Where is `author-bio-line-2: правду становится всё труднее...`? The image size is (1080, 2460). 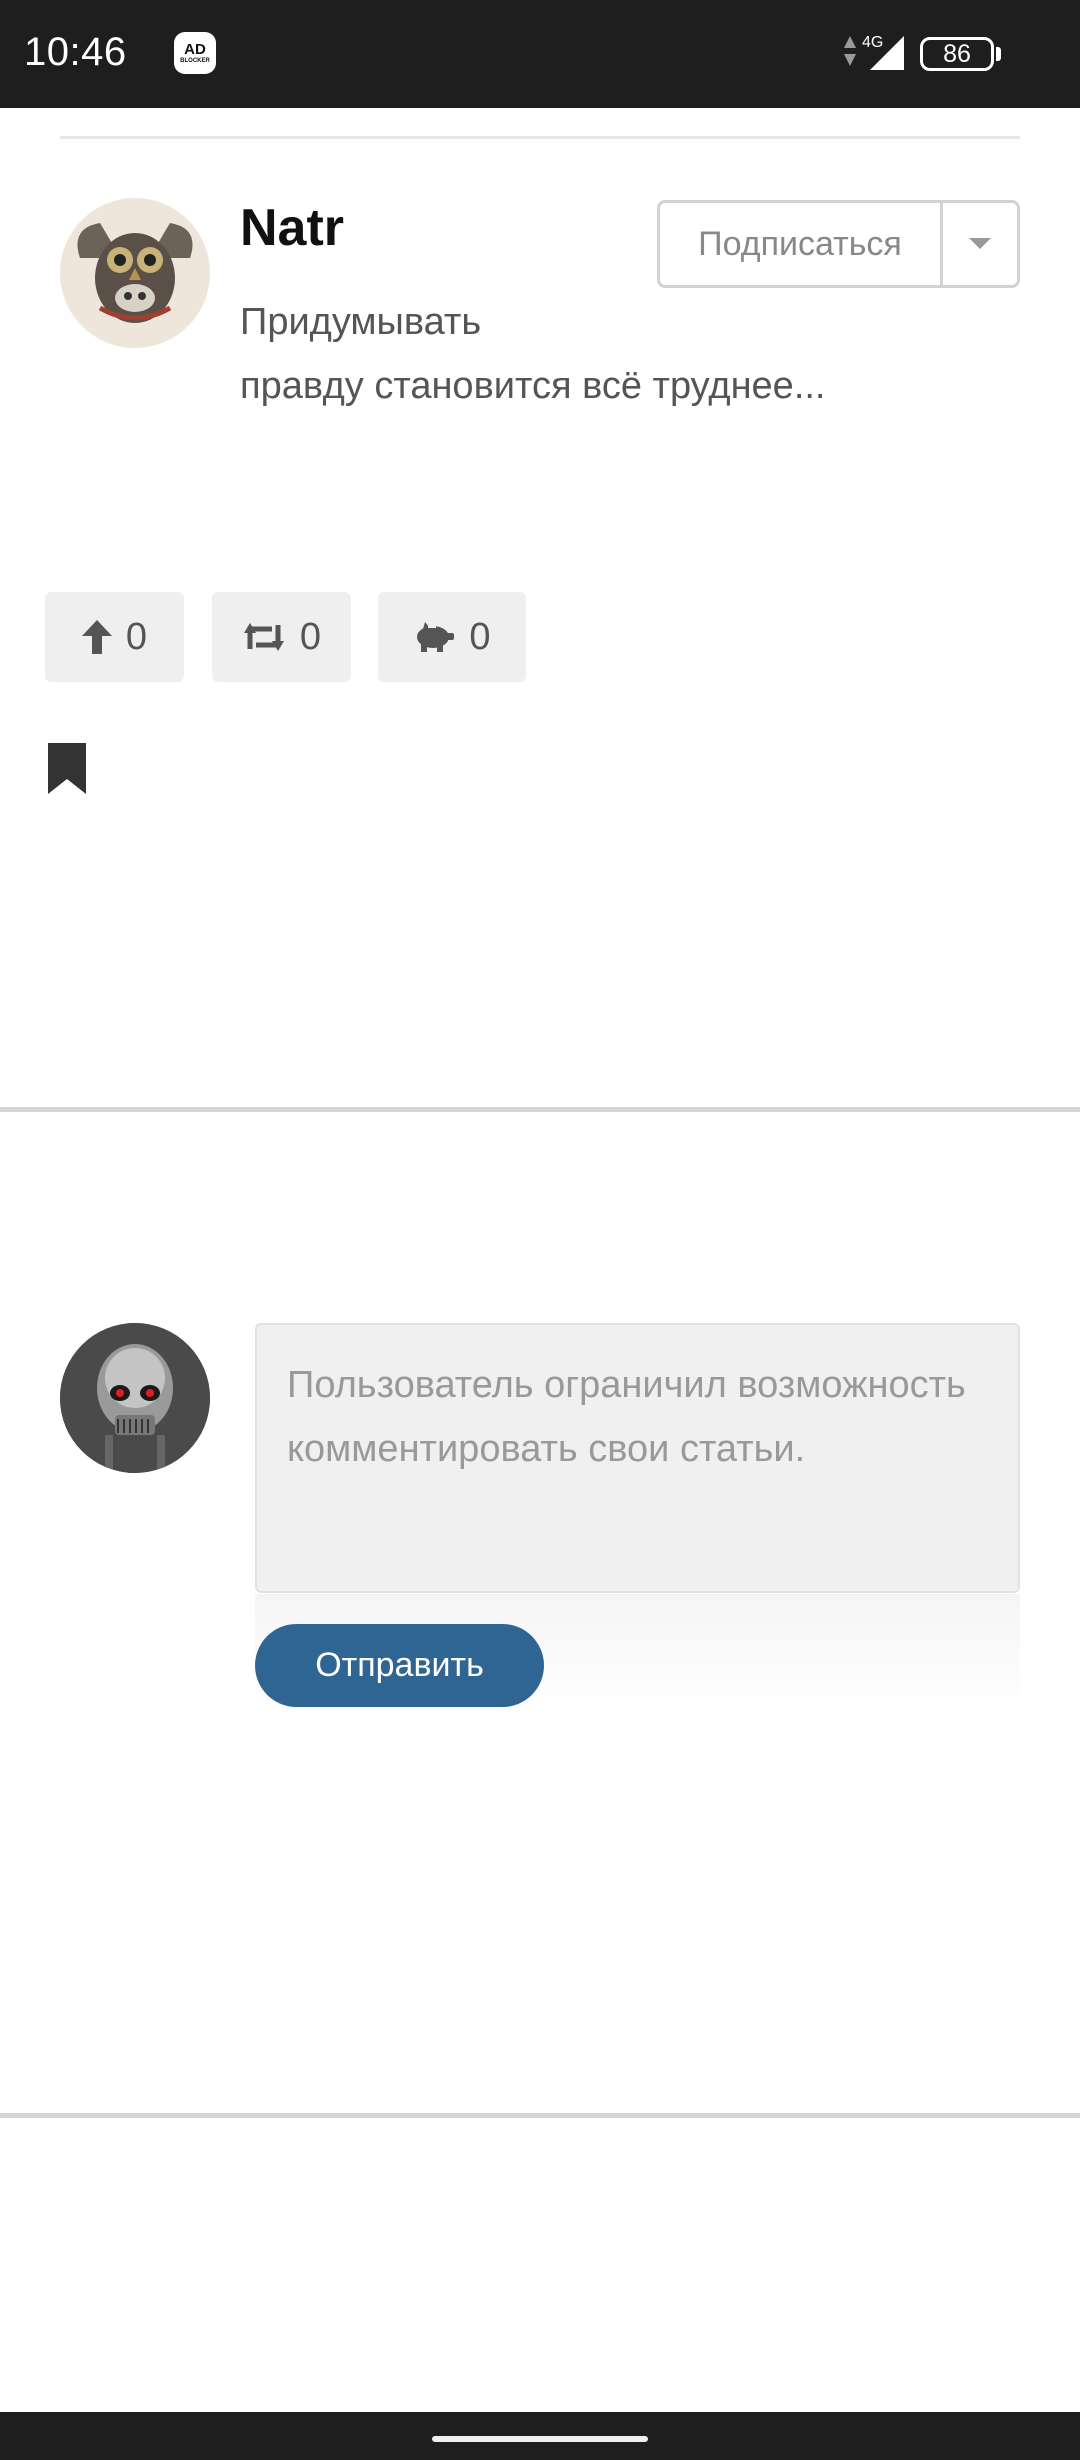 author-bio-line-2: правду становится всё труднее... is located at coordinates (533, 386).